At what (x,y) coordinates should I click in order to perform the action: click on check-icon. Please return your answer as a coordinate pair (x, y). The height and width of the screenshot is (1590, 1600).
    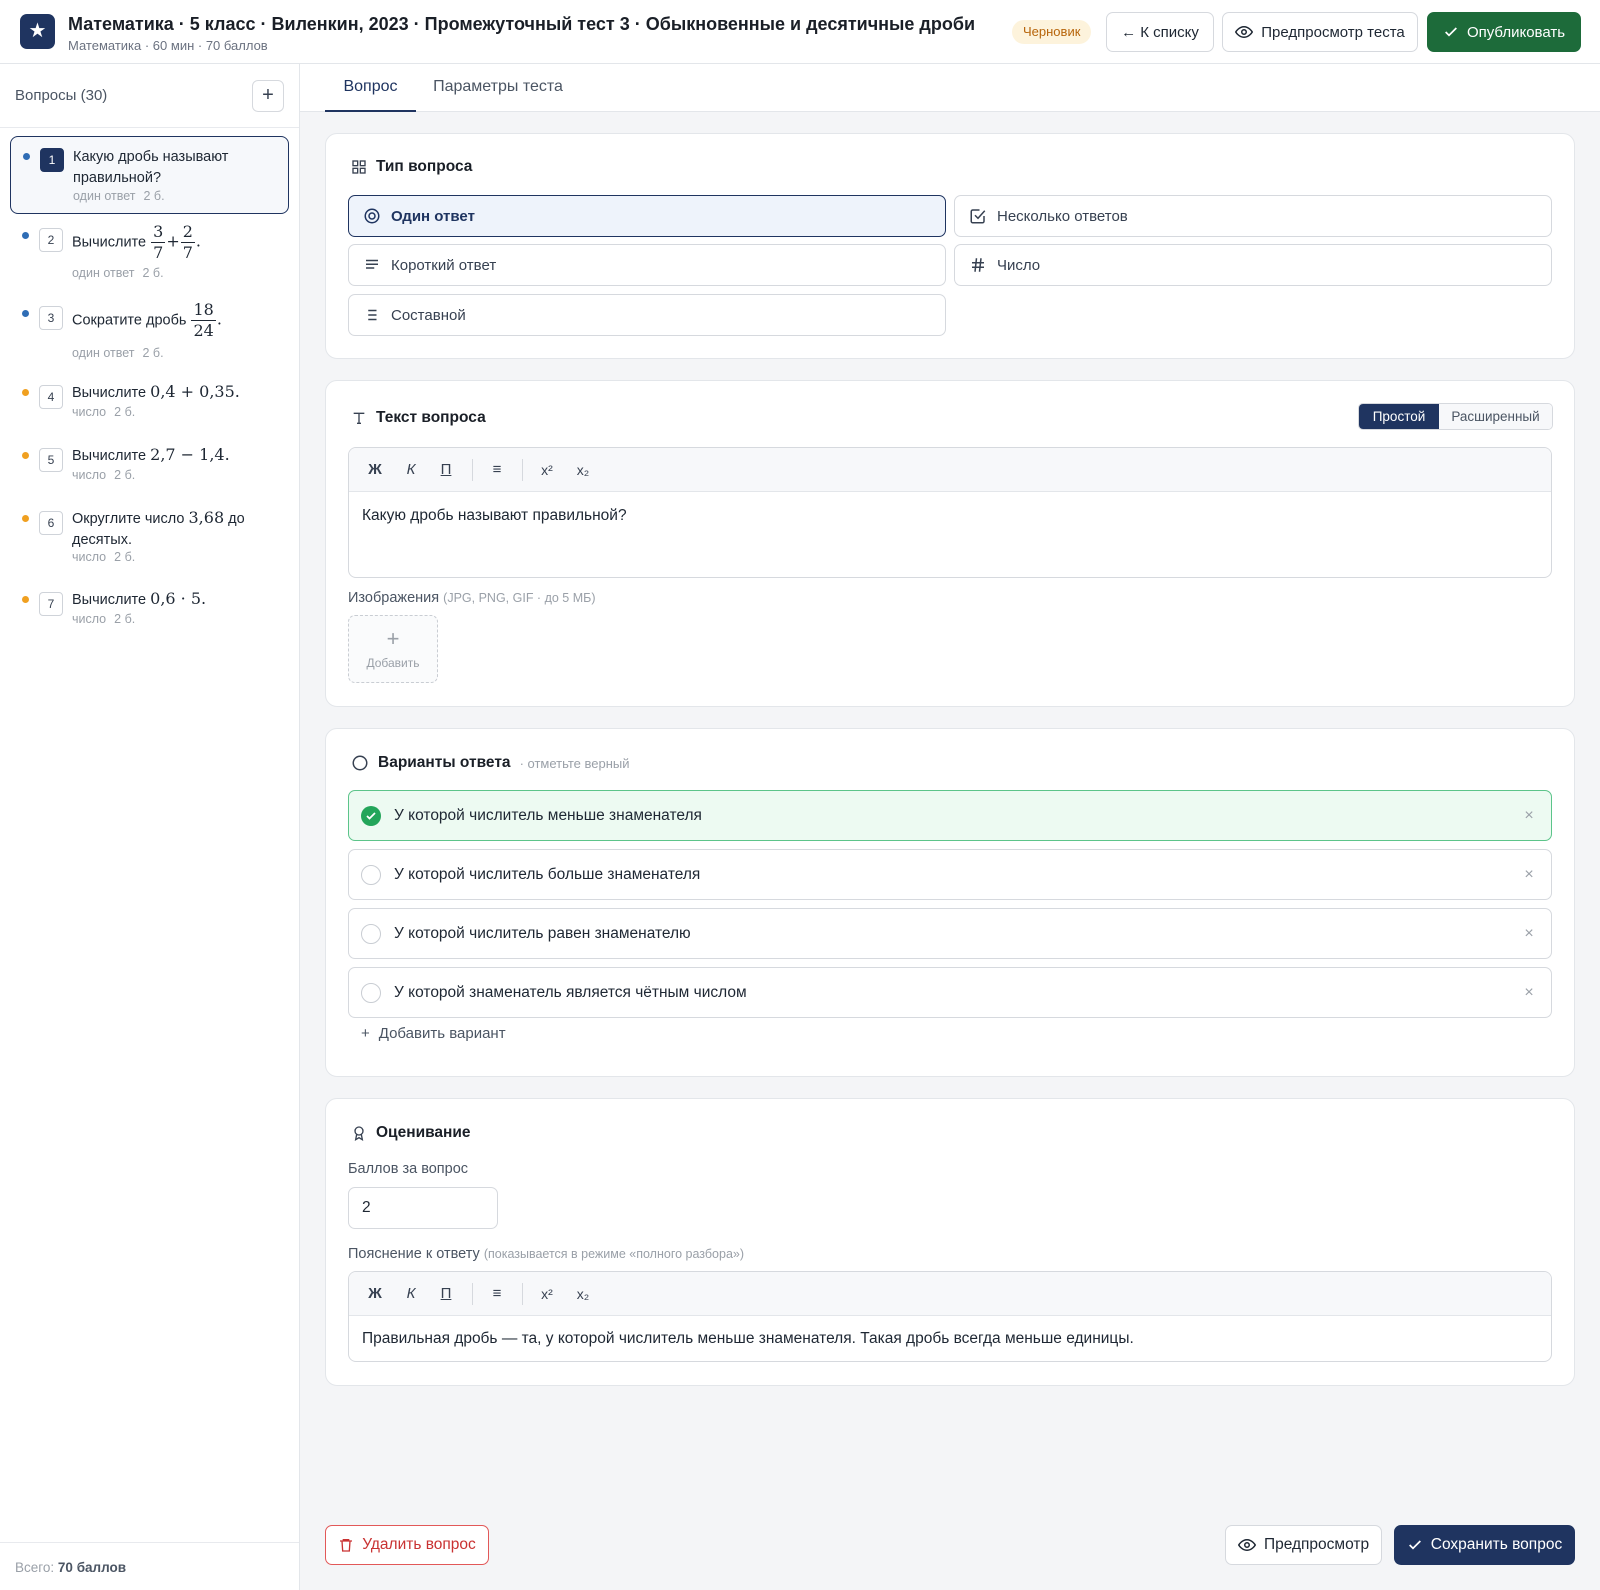
    Looking at the image, I should click on (1451, 32).